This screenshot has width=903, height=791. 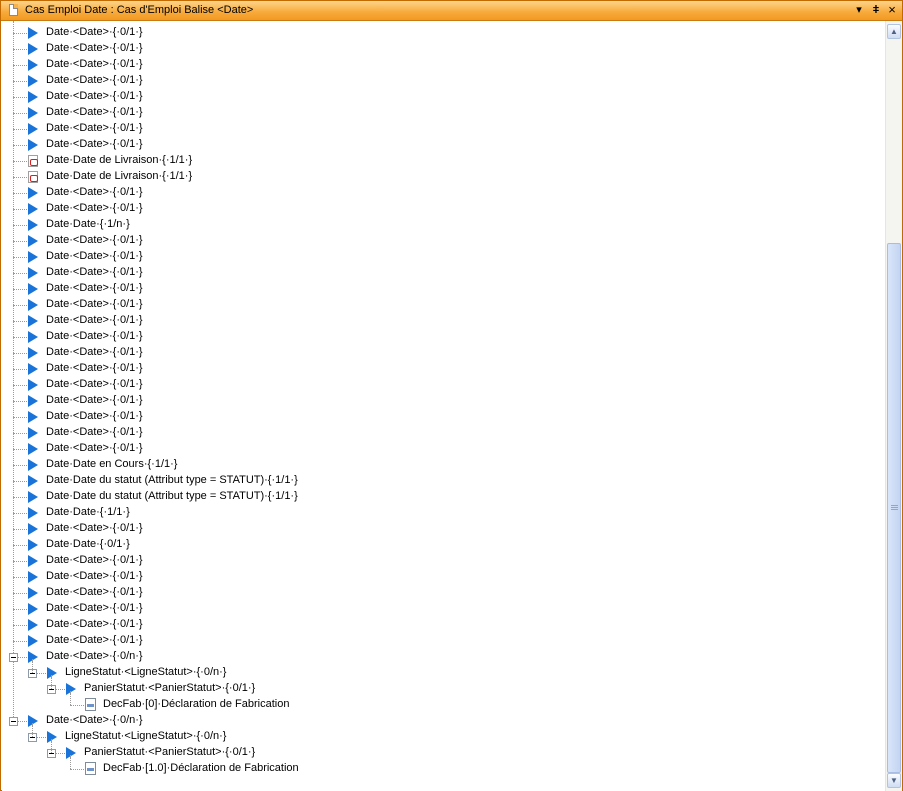 What do you see at coordinates (442, 465) in the screenshot?
I see `tree-item: Date·Date en Cours·{·1/1·}` at bounding box center [442, 465].